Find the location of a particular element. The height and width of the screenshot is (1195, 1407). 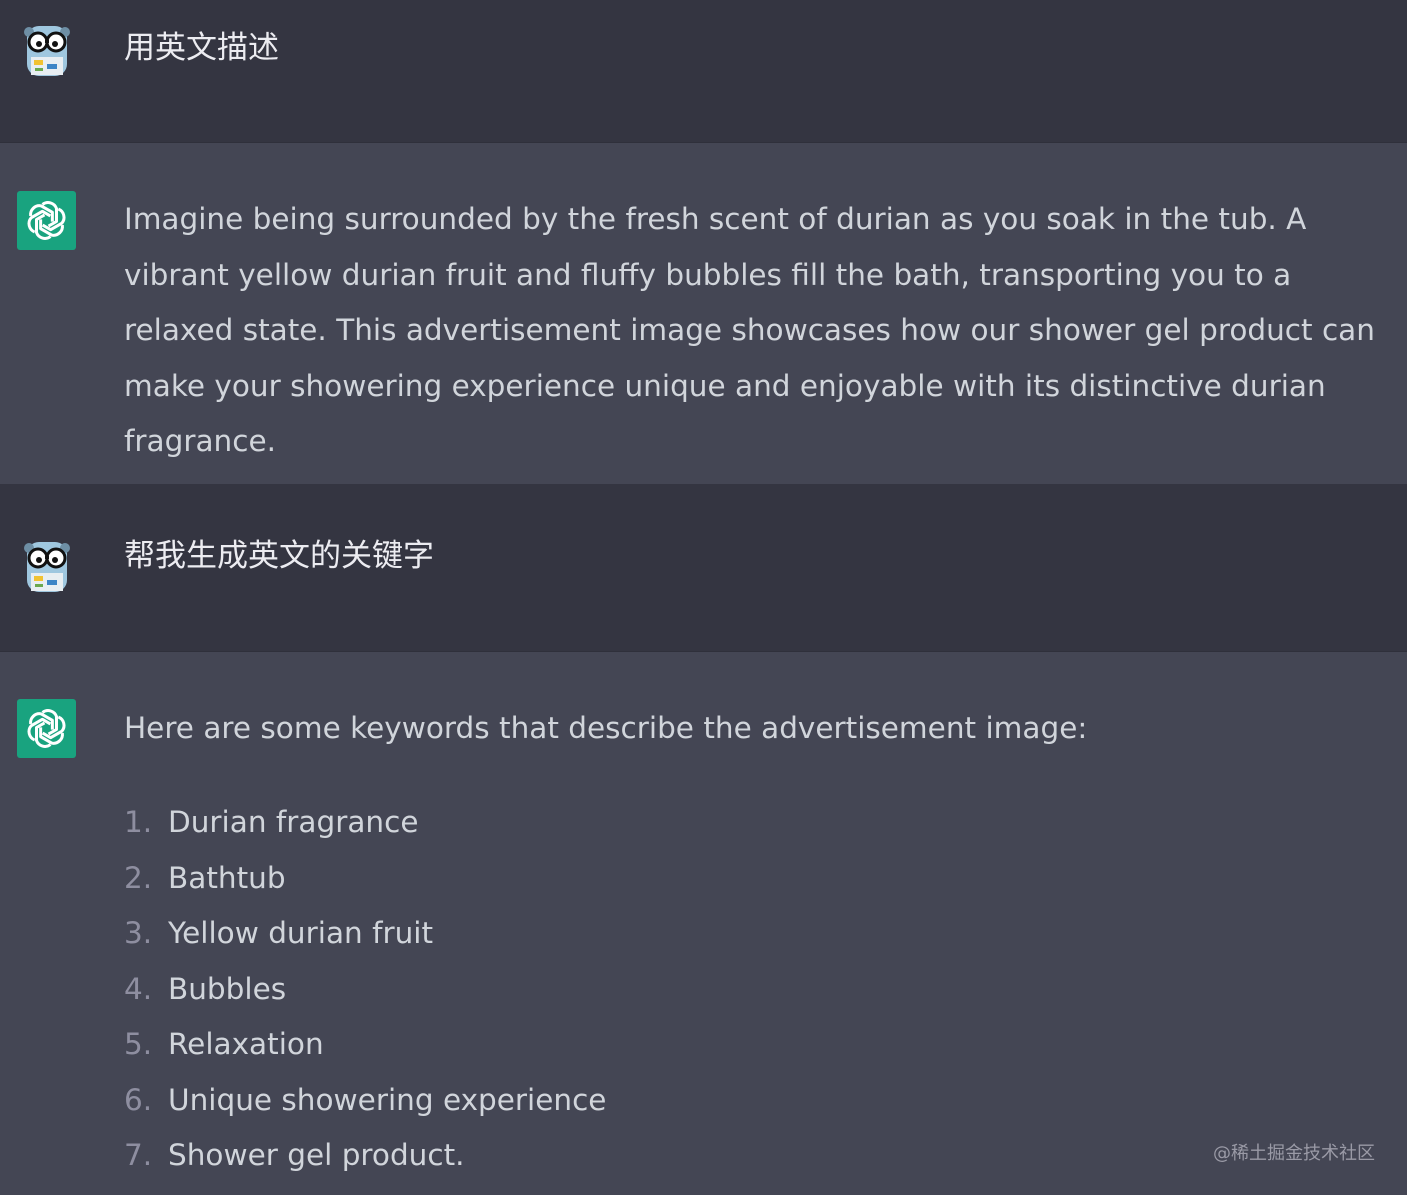

user-message-text: 帮我生成英文的关键字 is located at coordinates (279, 556).